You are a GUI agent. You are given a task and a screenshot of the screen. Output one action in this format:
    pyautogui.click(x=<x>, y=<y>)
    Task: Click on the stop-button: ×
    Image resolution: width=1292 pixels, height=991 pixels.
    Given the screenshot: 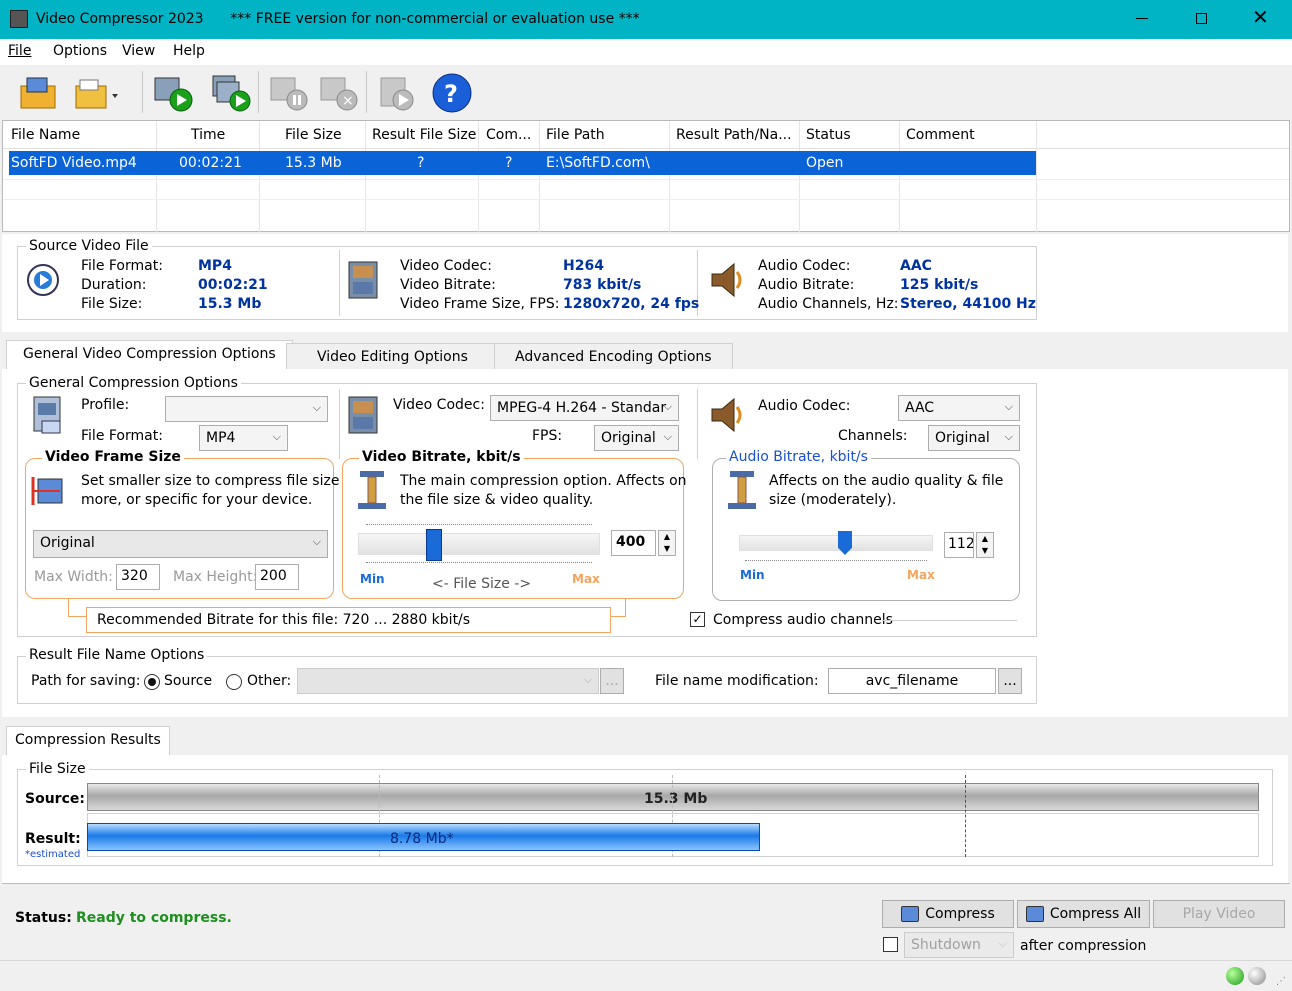 What is the action you would take?
    pyautogui.click(x=338, y=93)
    